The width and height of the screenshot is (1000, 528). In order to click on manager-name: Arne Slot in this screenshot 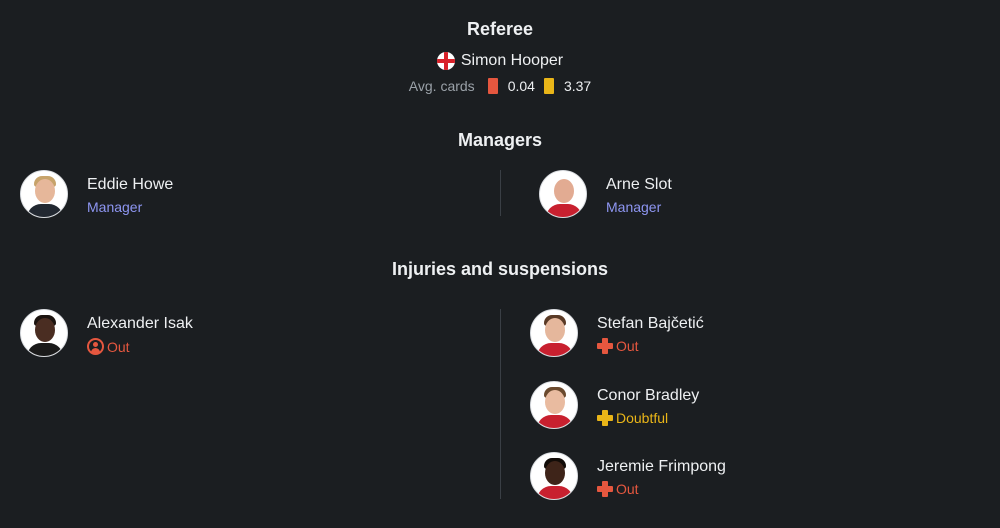, I will do `click(639, 184)`.